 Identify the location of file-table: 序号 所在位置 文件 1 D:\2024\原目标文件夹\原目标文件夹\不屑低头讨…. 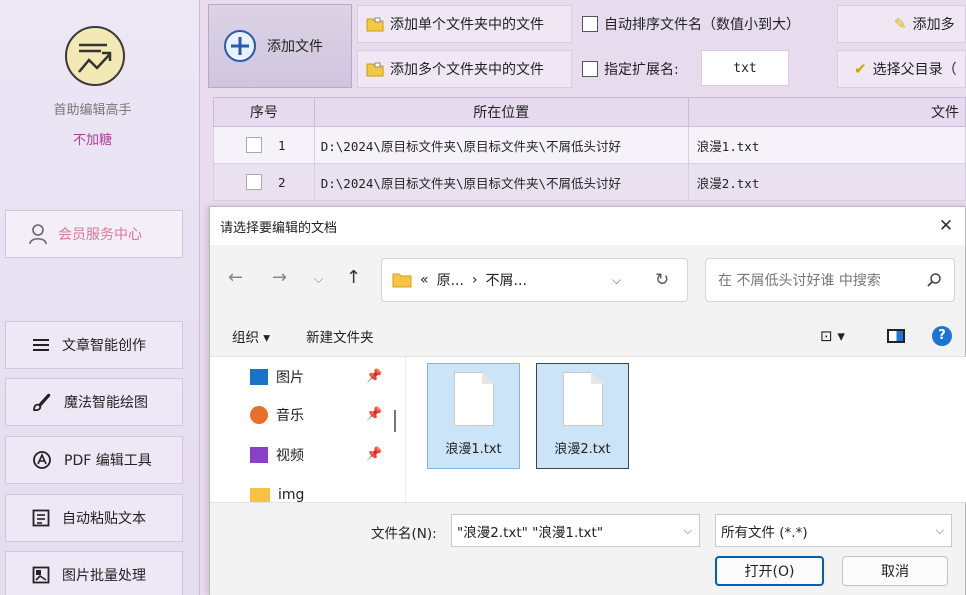
(589, 149).